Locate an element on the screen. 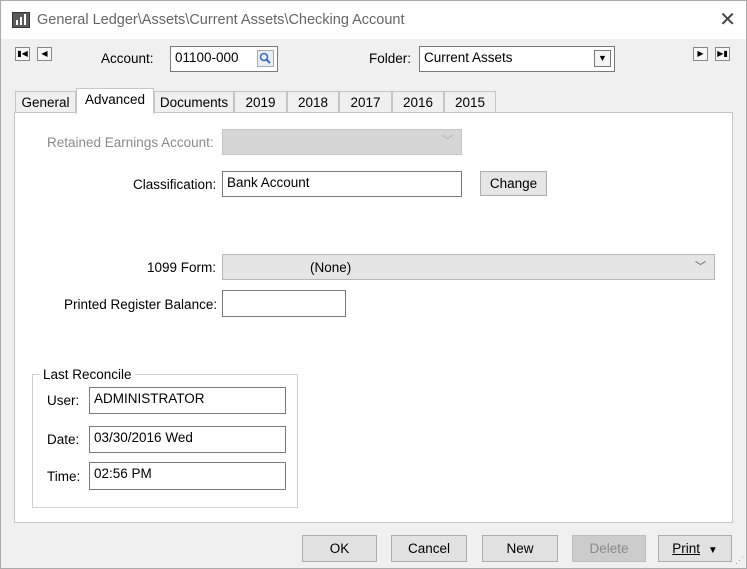 The width and height of the screenshot is (747, 569). printed-balance-input is located at coordinates (284, 303).